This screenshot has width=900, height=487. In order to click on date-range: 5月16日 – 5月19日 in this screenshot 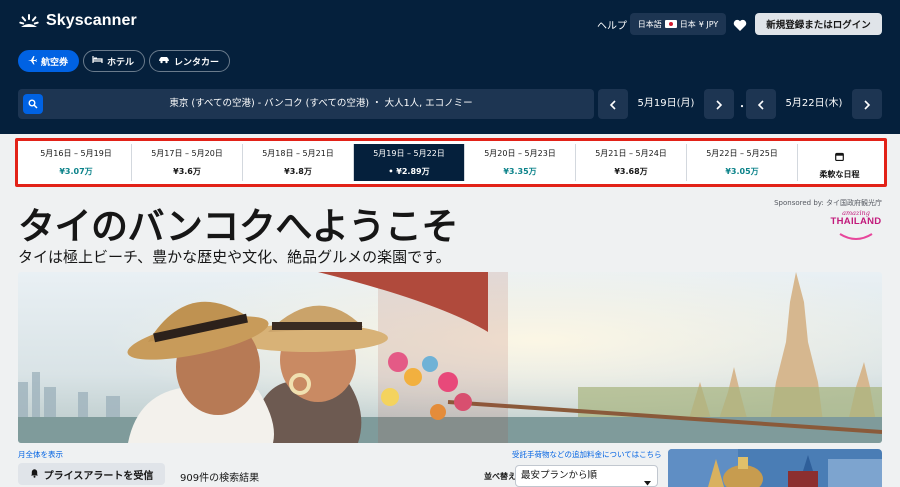, I will do `click(76, 153)`.